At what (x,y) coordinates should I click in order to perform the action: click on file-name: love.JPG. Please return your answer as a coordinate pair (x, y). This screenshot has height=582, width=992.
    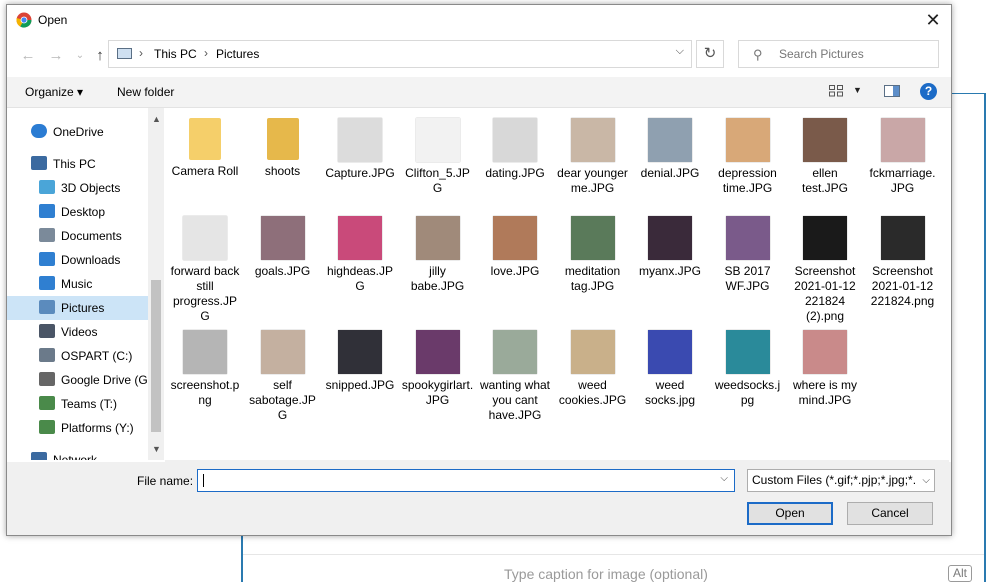
    Looking at the image, I should click on (515, 271).